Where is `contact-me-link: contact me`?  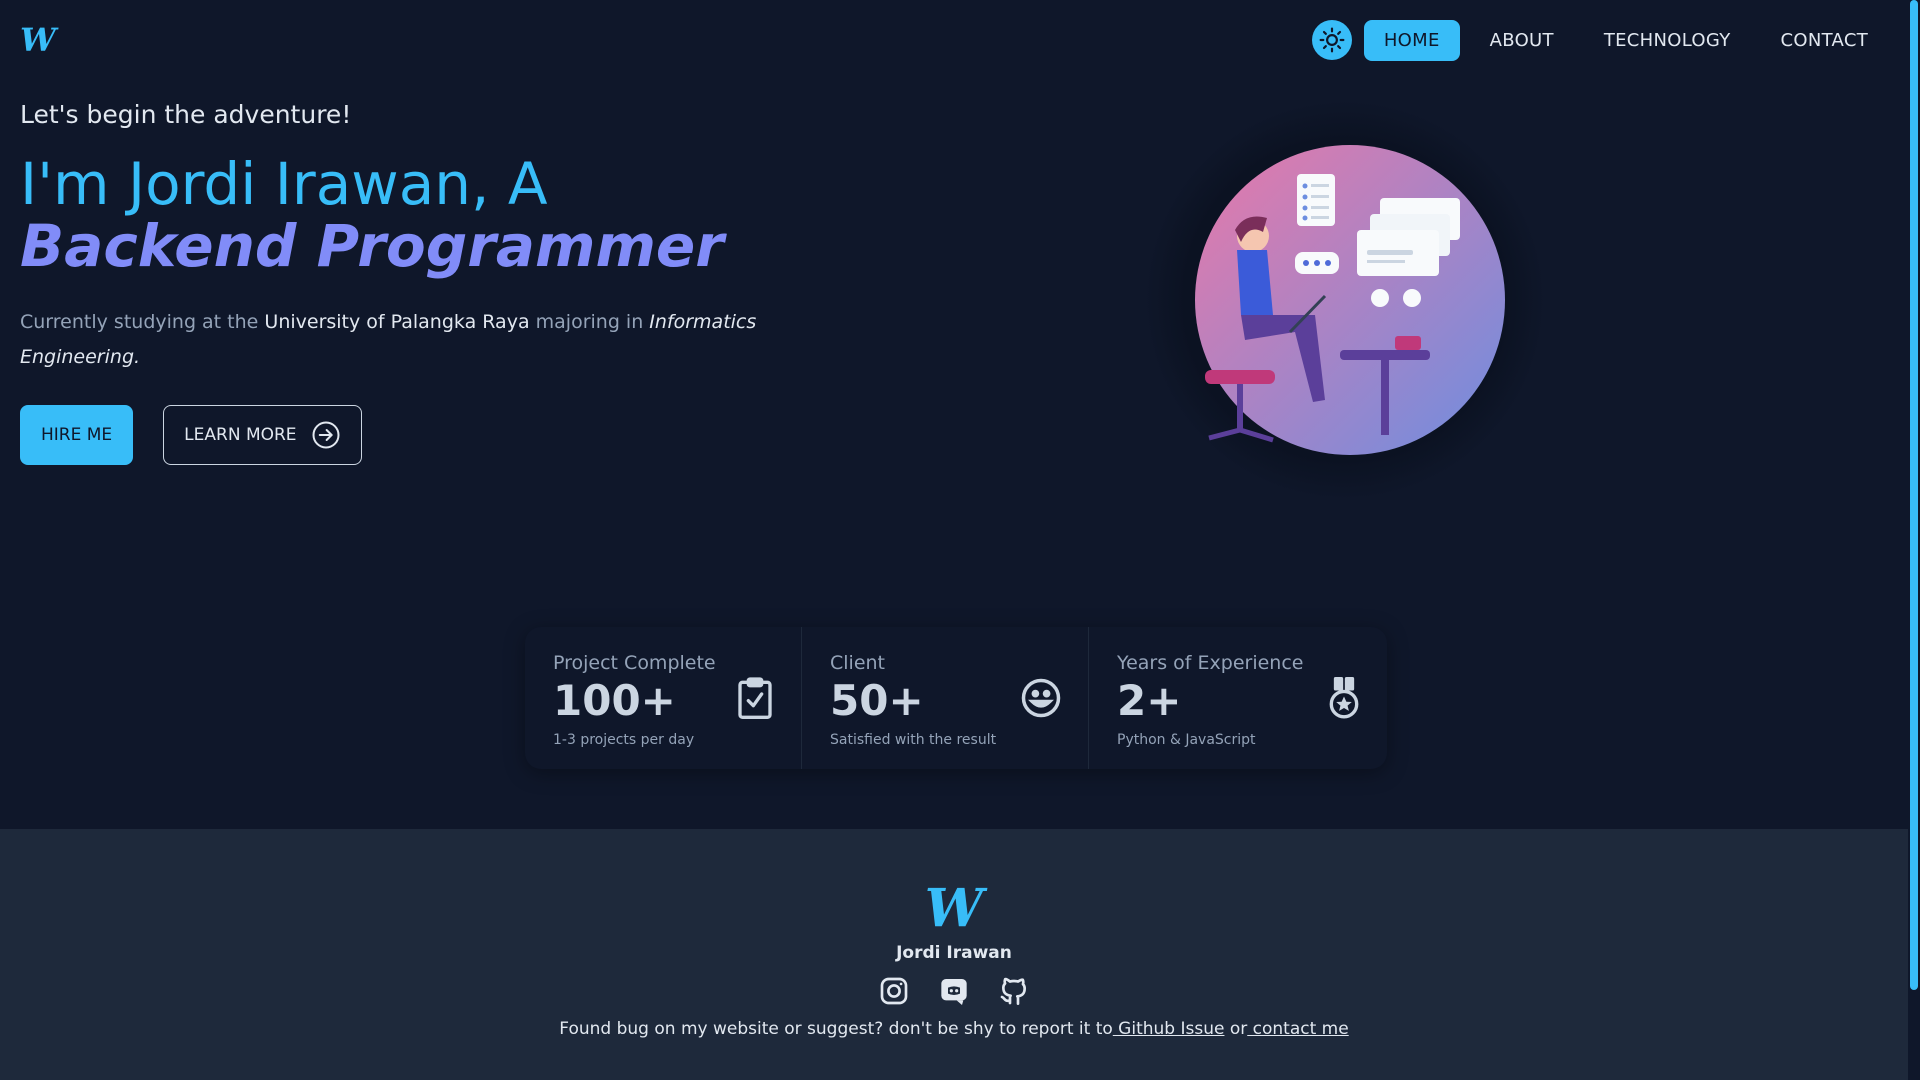
contact-me-link: contact me is located at coordinates (1298, 1029).